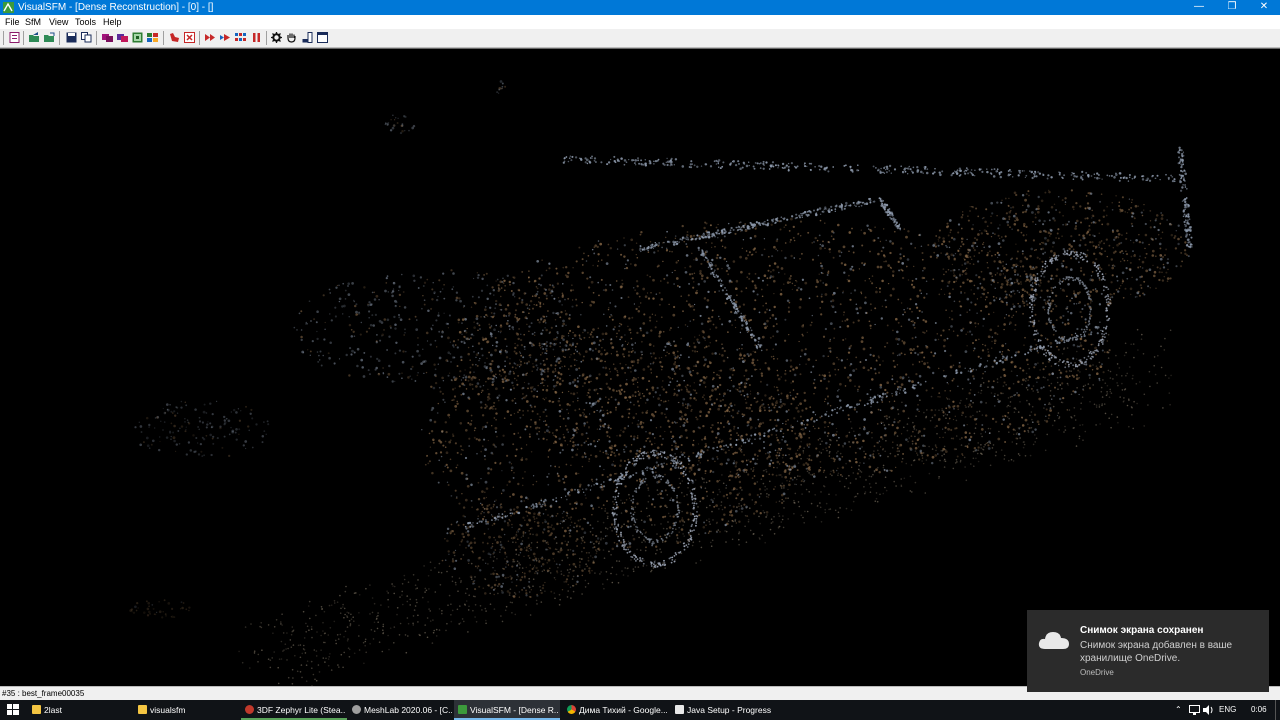 The height and width of the screenshot is (720, 1280). What do you see at coordinates (679, 709) in the screenshot?
I see `java-icon` at bounding box center [679, 709].